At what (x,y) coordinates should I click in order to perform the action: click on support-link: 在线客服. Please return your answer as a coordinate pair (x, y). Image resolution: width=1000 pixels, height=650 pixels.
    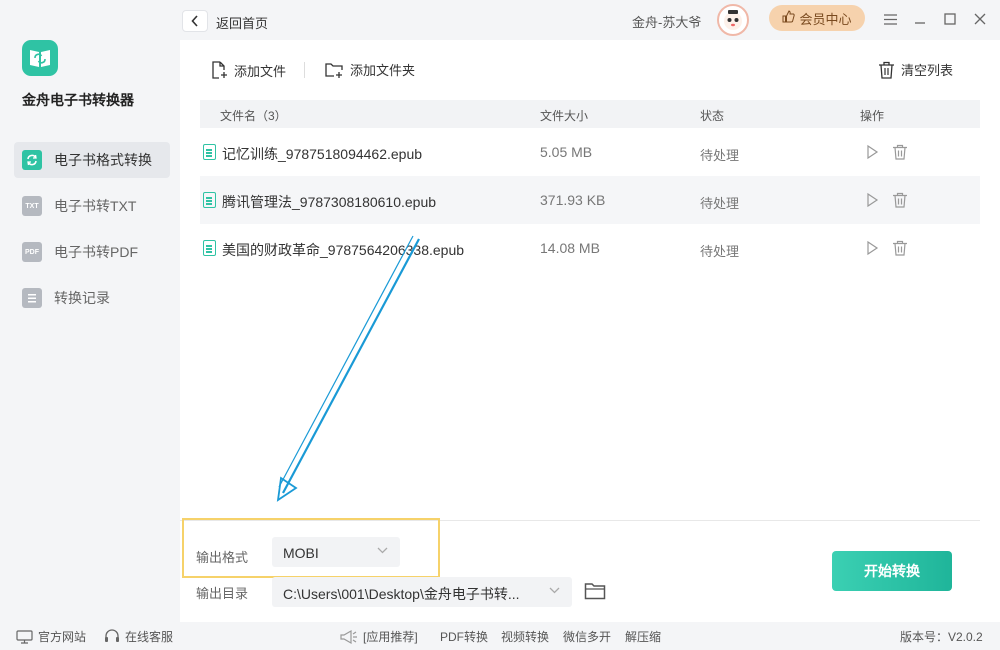
    Looking at the image, I should click on (138, 636).